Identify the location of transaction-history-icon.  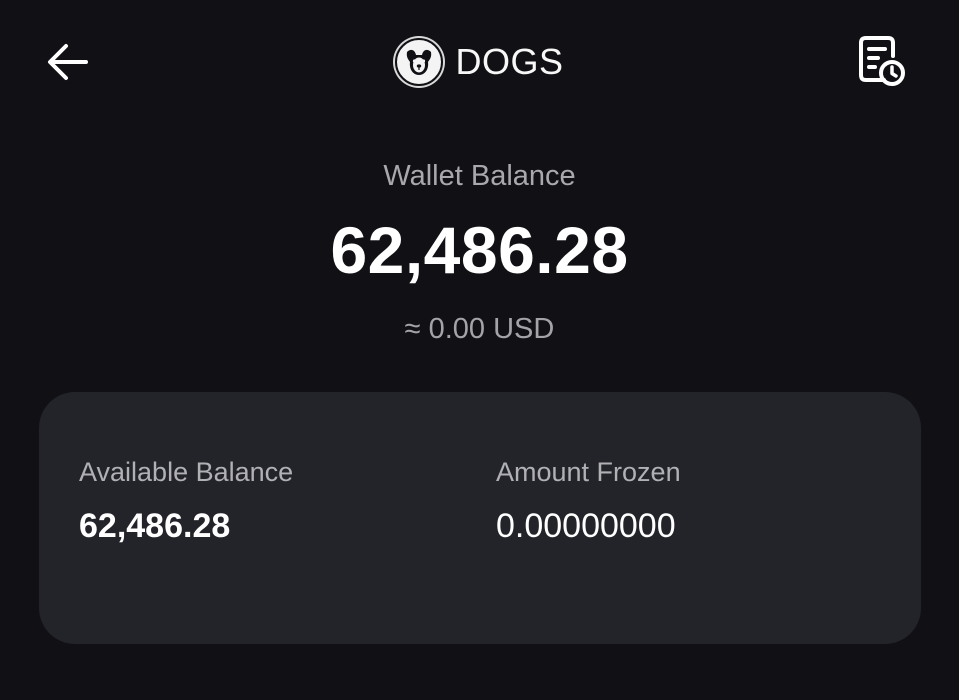
(882, 61).